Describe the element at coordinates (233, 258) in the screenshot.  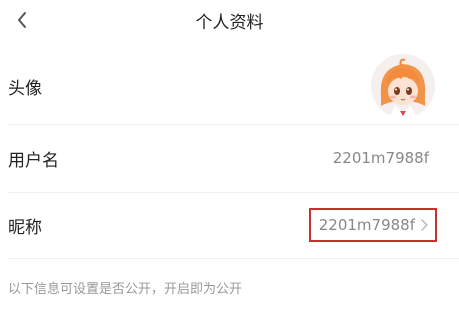
I see `divider` at that location.